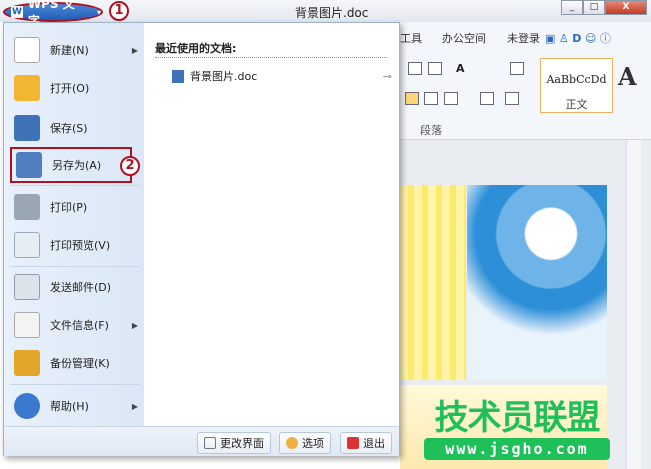 The height and width of the screenshot is (469, 651). What do you see at coordinates (69, 406) in the screenshot?
I see `menu-item-label: 帮助(H)` at bounding box center [69, 406].